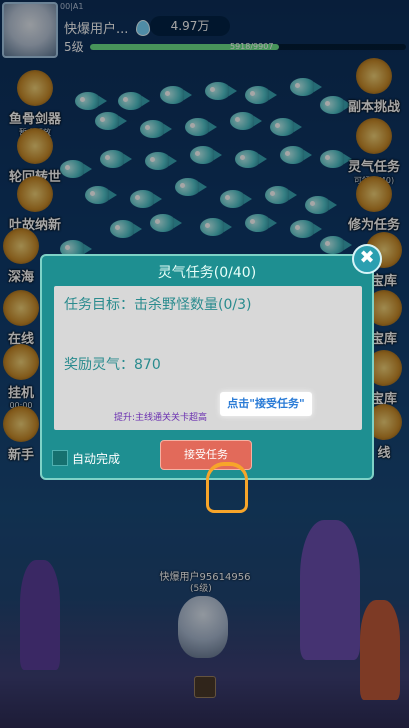 Image resolution: width=409 pixels, height=728 pixels. Describe the element at coordinates (158, 305) in the screenshot. I see `task-goal: 任务目标：击杀野怪数量(0/3)` at that location.